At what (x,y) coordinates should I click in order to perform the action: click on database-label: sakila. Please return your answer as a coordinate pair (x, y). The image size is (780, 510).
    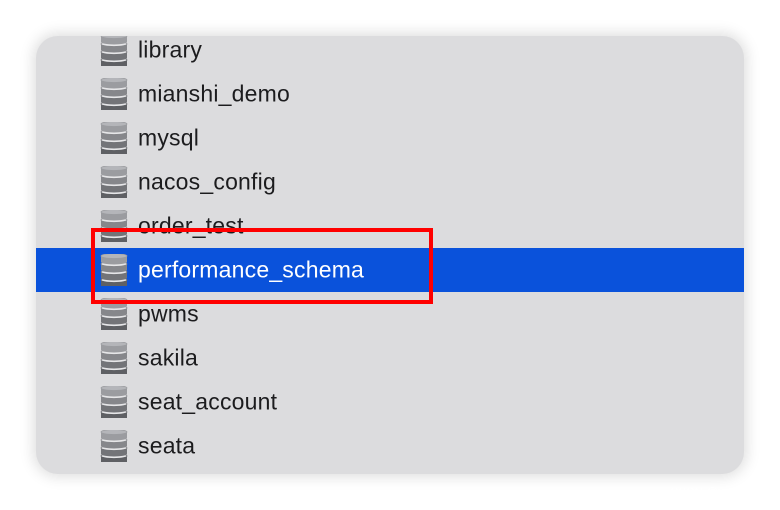
    Looking at the image, I should click on (168, 357).